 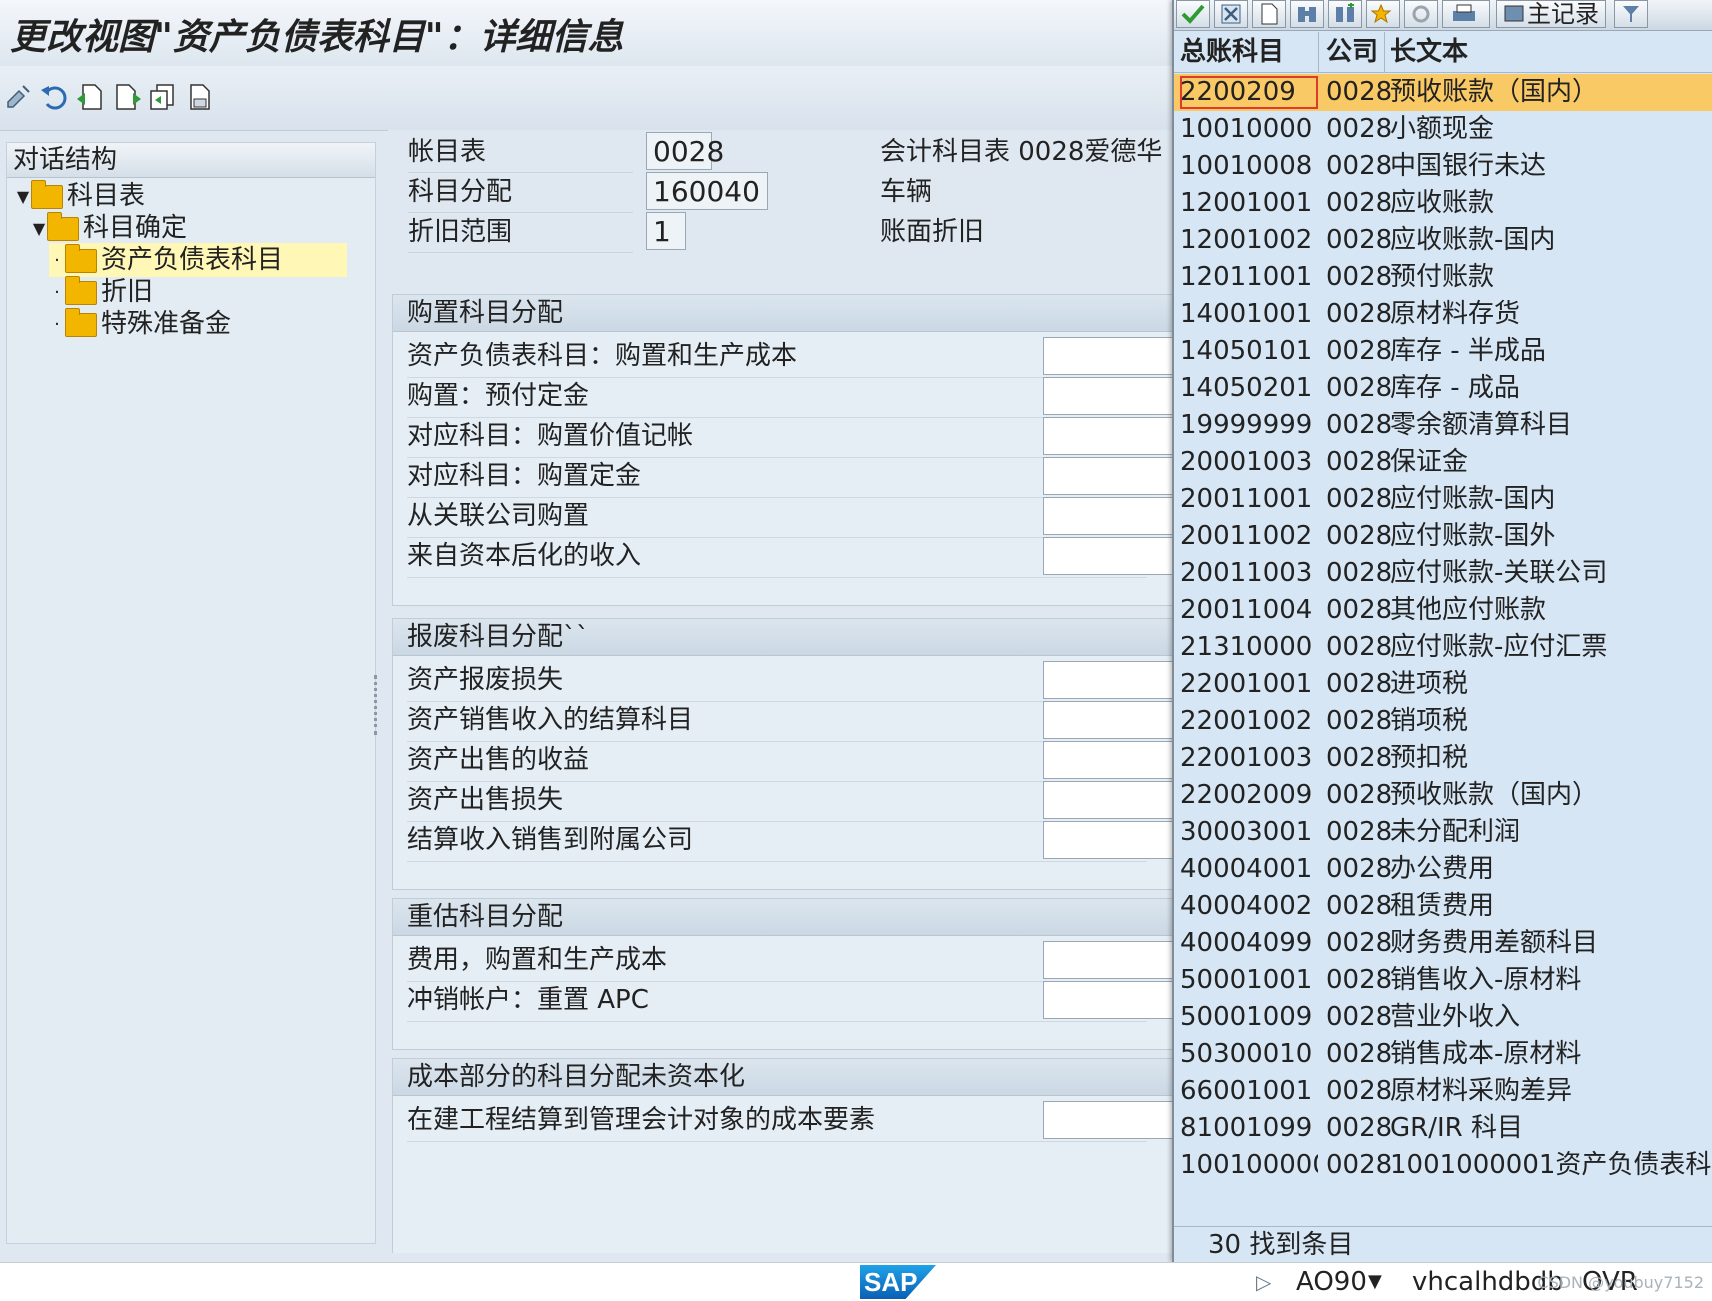 What do you see at coordinates (1443, 980) in the screenshot?
I see `gl-account-row: 50001001 0028 销售收入-原材料` at bounding box center [1443, 980].